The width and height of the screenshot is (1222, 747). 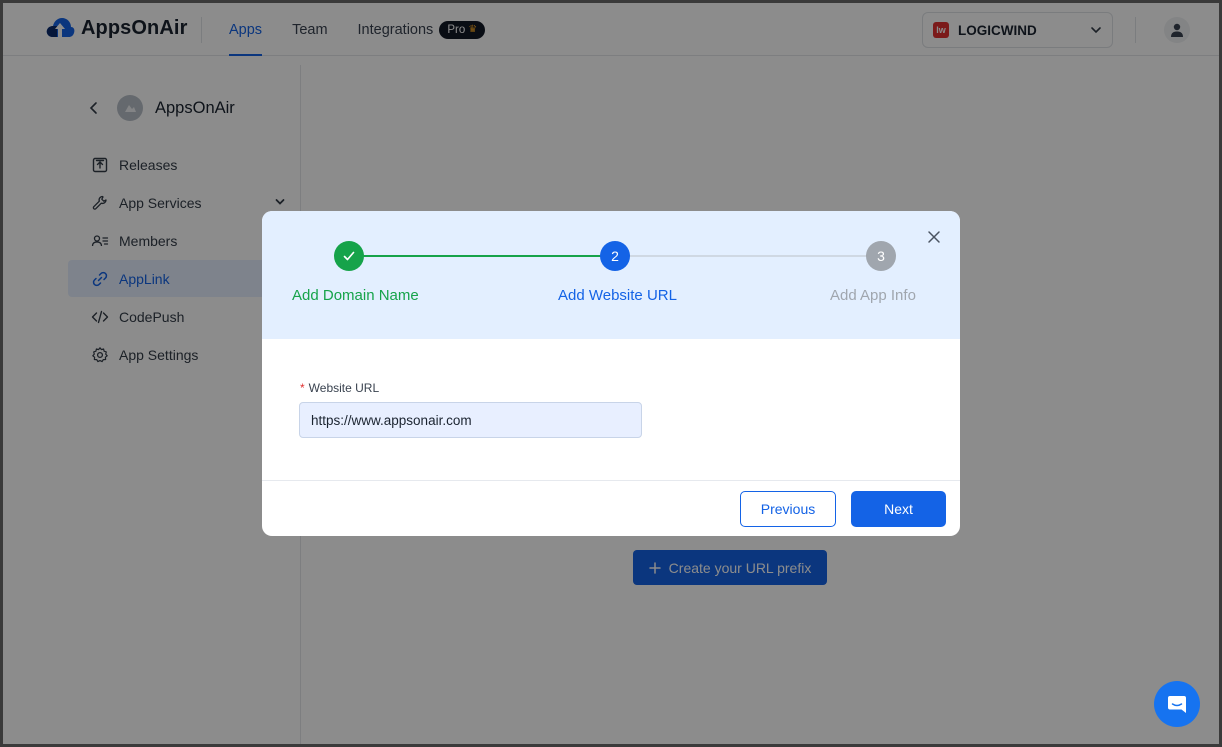 I want to click on step-2-label: Add Website URL, so click(x=617, y=295).